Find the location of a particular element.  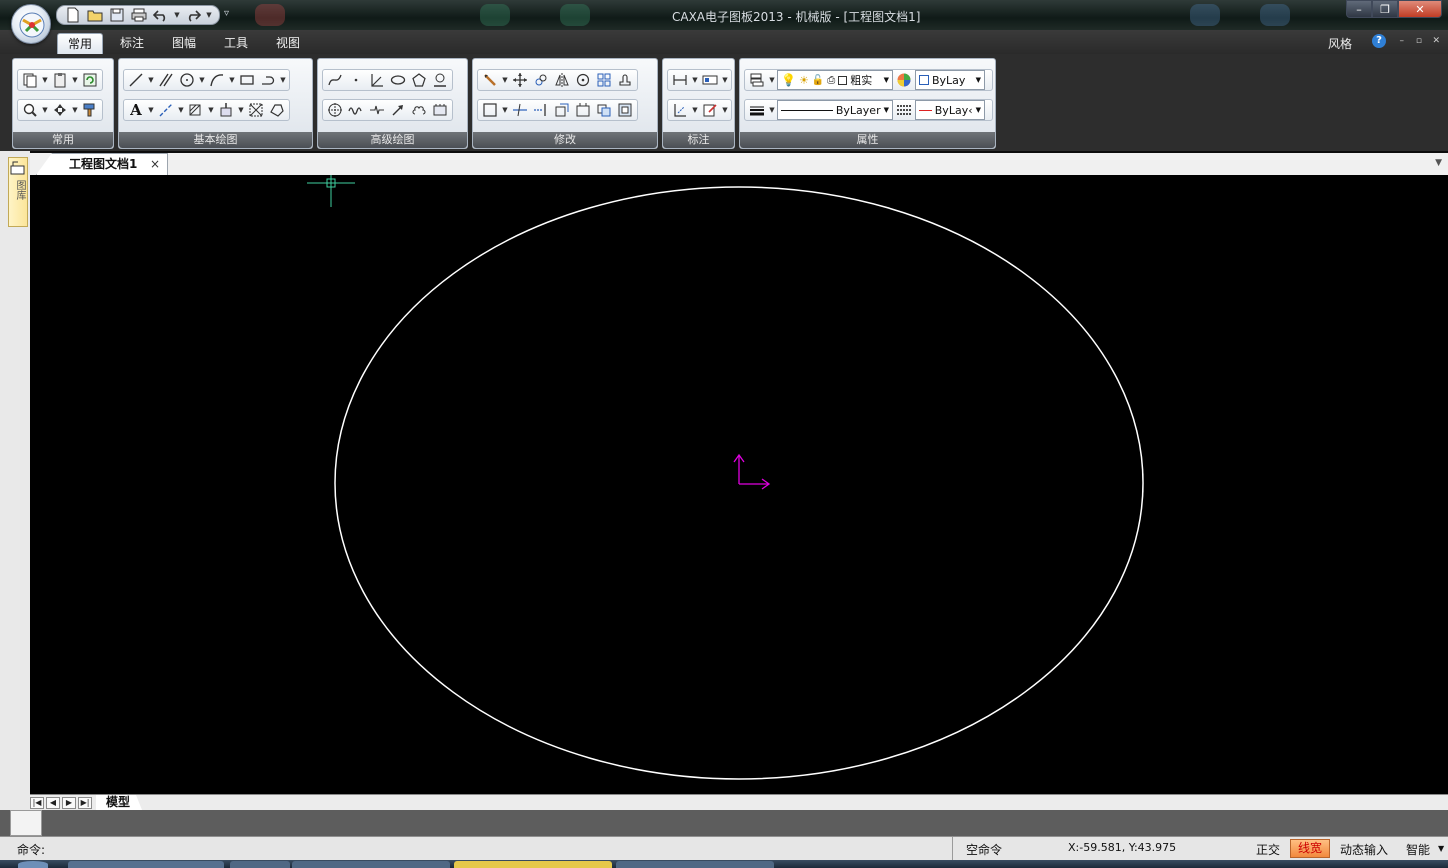

explode-icon is located at coordinates (625, 110).